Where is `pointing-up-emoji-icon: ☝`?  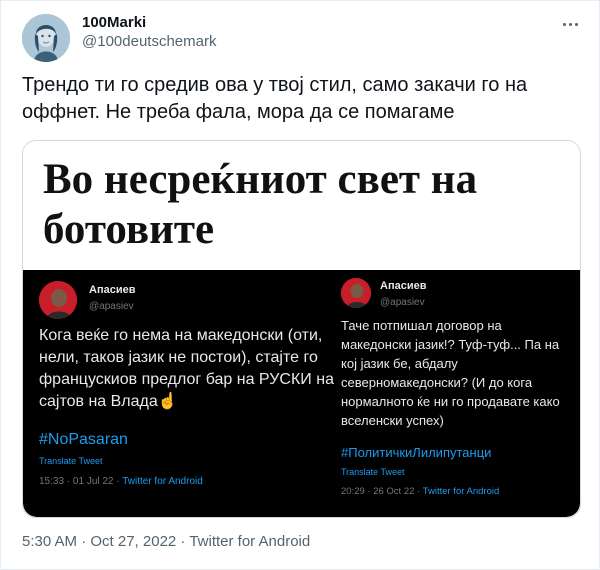
pointing-up-emoji-icon: ☝ is located at coordinates (167, 401).